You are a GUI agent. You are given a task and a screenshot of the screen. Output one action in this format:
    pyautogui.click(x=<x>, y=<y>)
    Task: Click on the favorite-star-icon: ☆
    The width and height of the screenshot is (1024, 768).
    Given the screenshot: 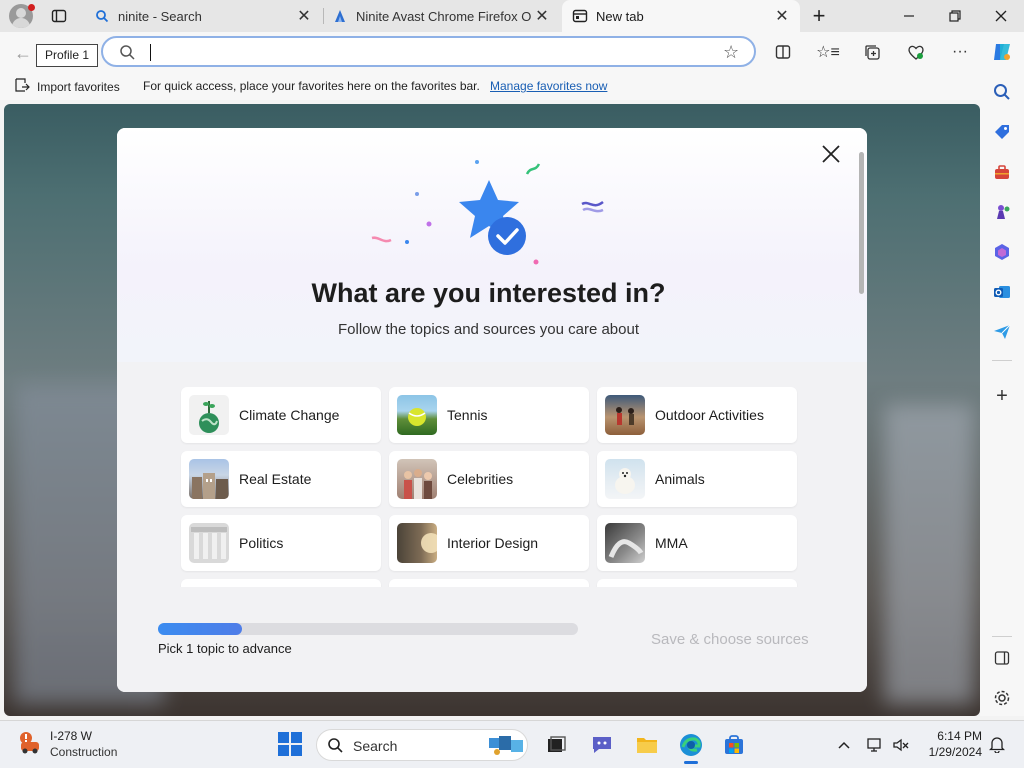 What is the action you would take?
    pyautogui.click(x=731, y=52)
    